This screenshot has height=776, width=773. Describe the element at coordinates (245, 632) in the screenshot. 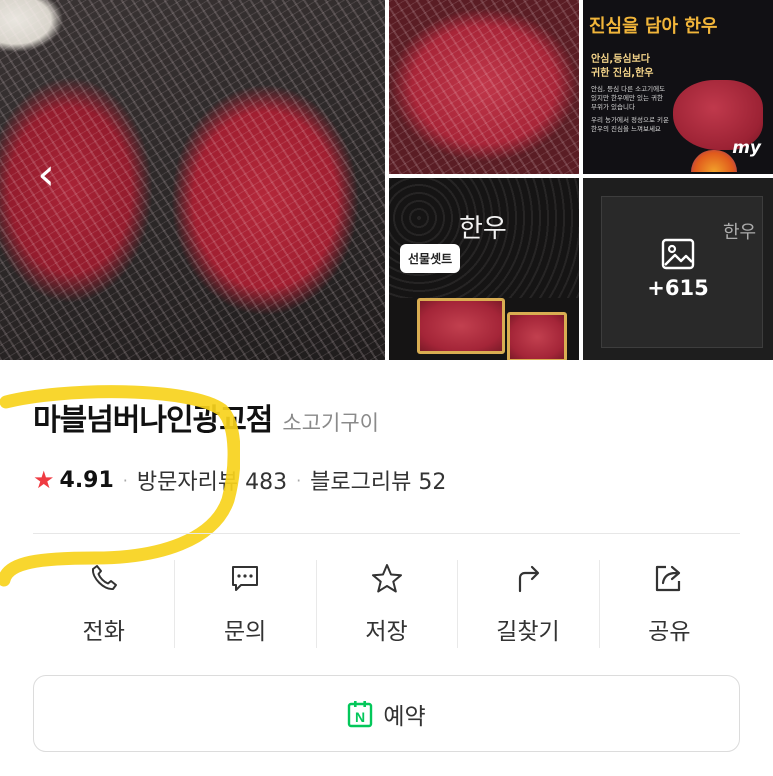

I see `inquiry-label: 문의` at that location.